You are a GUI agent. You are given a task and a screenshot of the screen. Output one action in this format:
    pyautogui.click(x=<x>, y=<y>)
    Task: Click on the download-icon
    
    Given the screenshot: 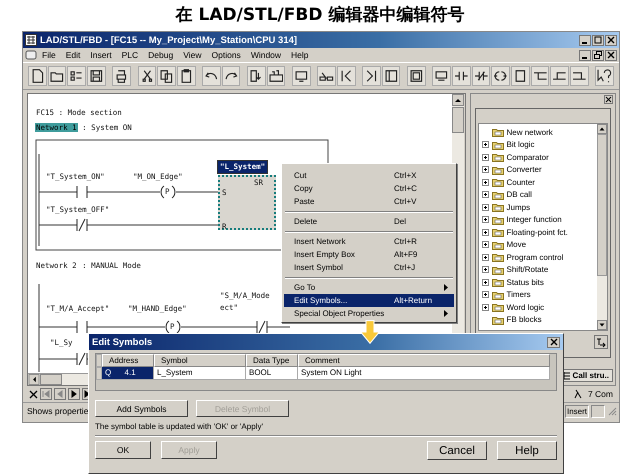 What is the action you would take?
    pyautogui.click(x=256, y=76)
    